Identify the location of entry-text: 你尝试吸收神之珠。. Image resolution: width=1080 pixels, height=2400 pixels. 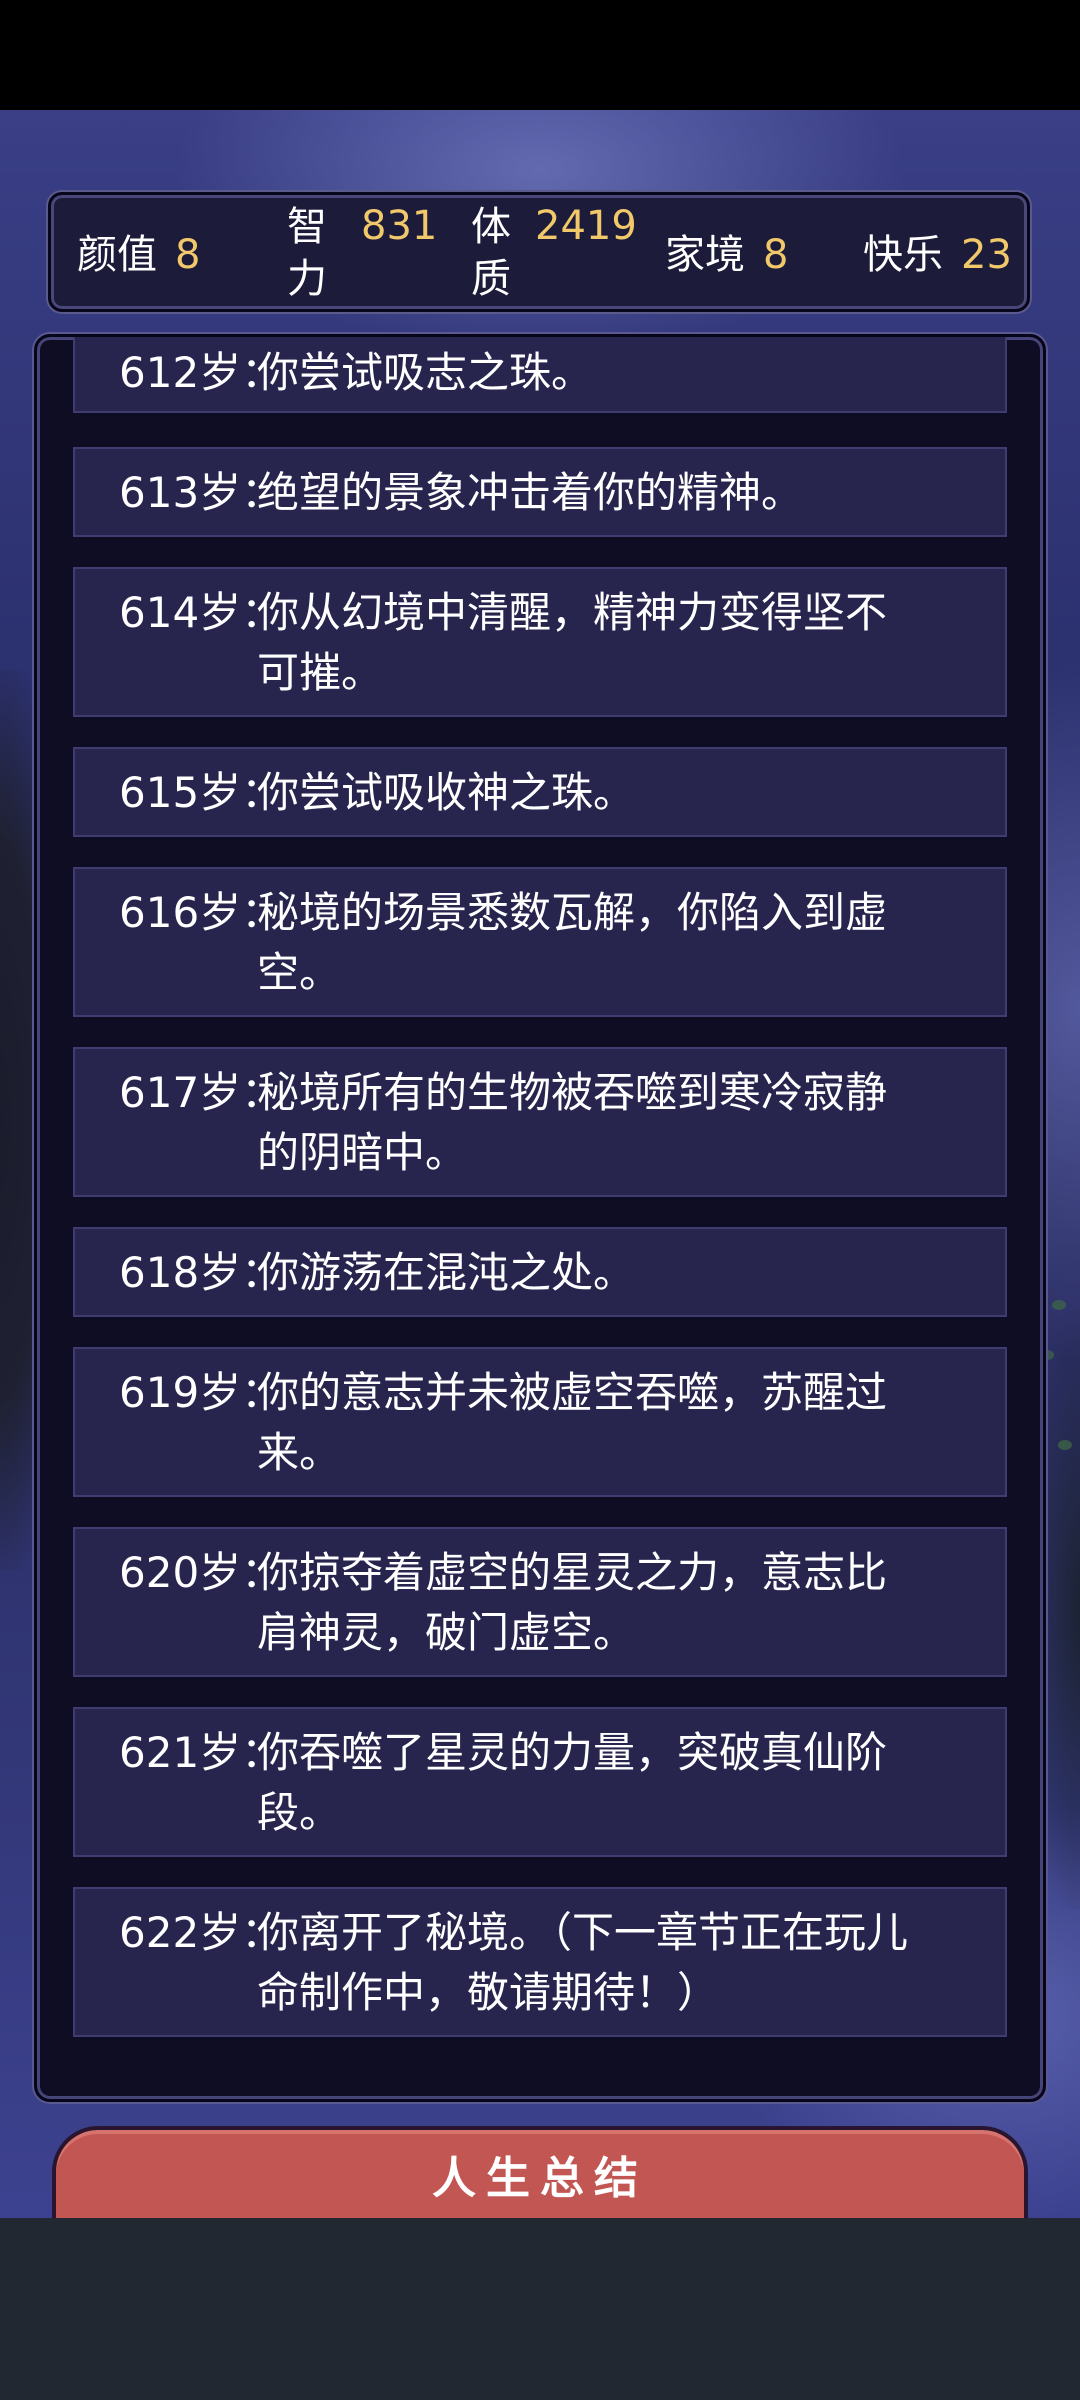
(446, 792).